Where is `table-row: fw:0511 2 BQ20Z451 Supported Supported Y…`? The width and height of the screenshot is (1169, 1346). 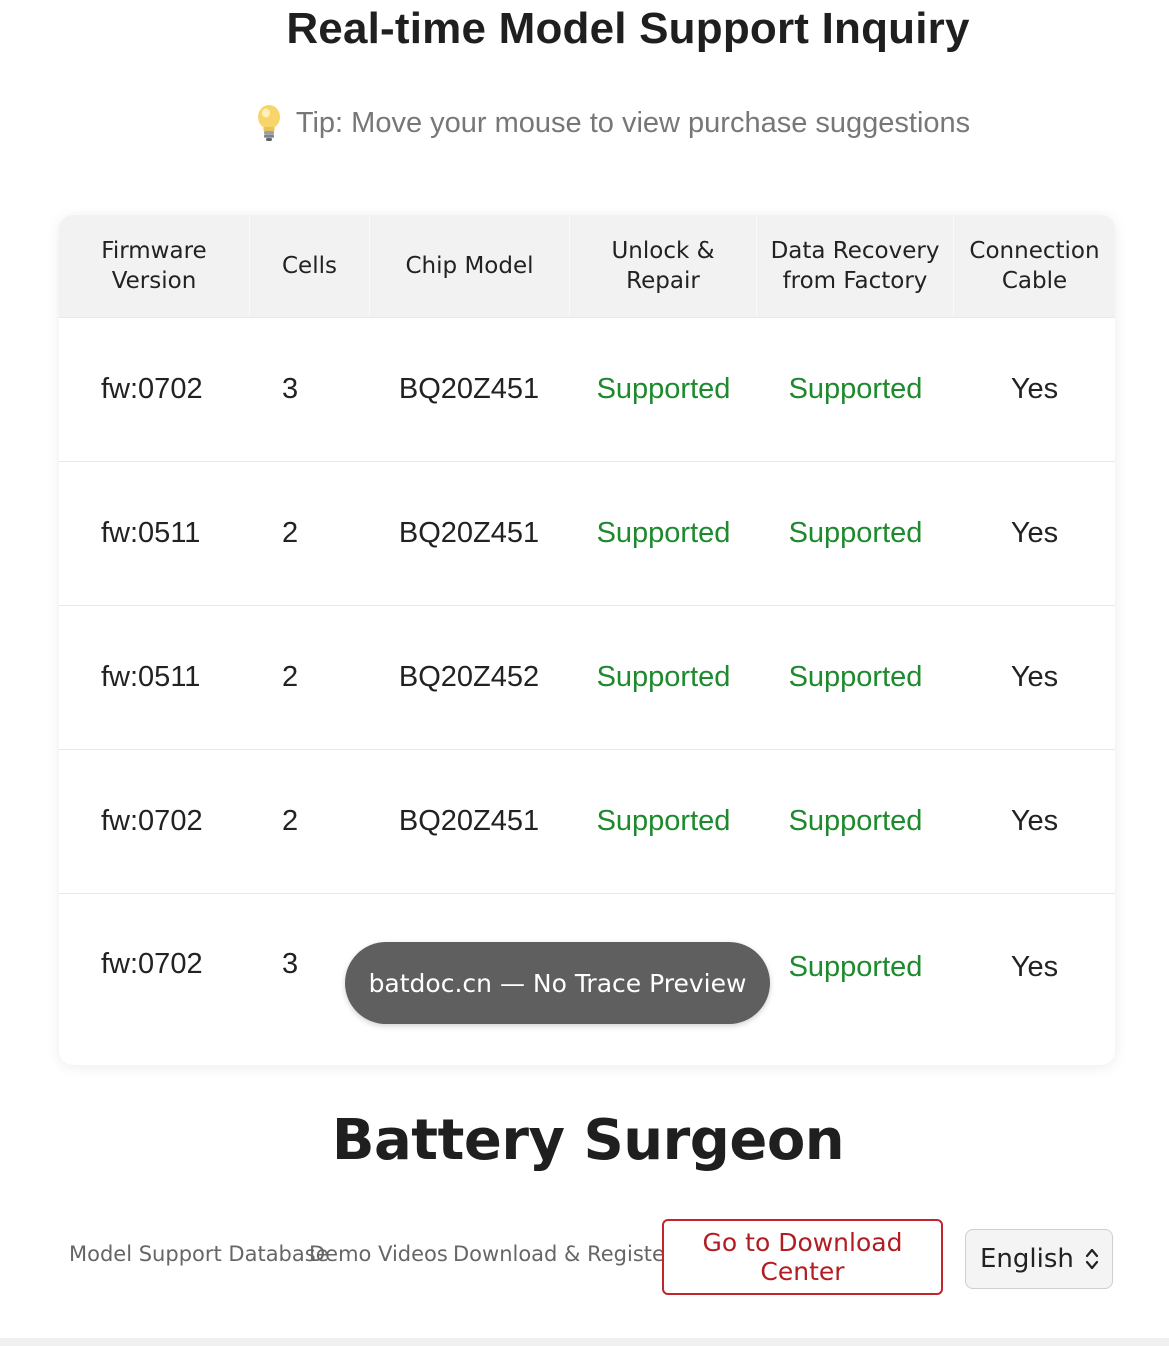
table-row: fw:0511 2 BQ20Z451 Supported Supported Y… is located at coordinates (587, 533).